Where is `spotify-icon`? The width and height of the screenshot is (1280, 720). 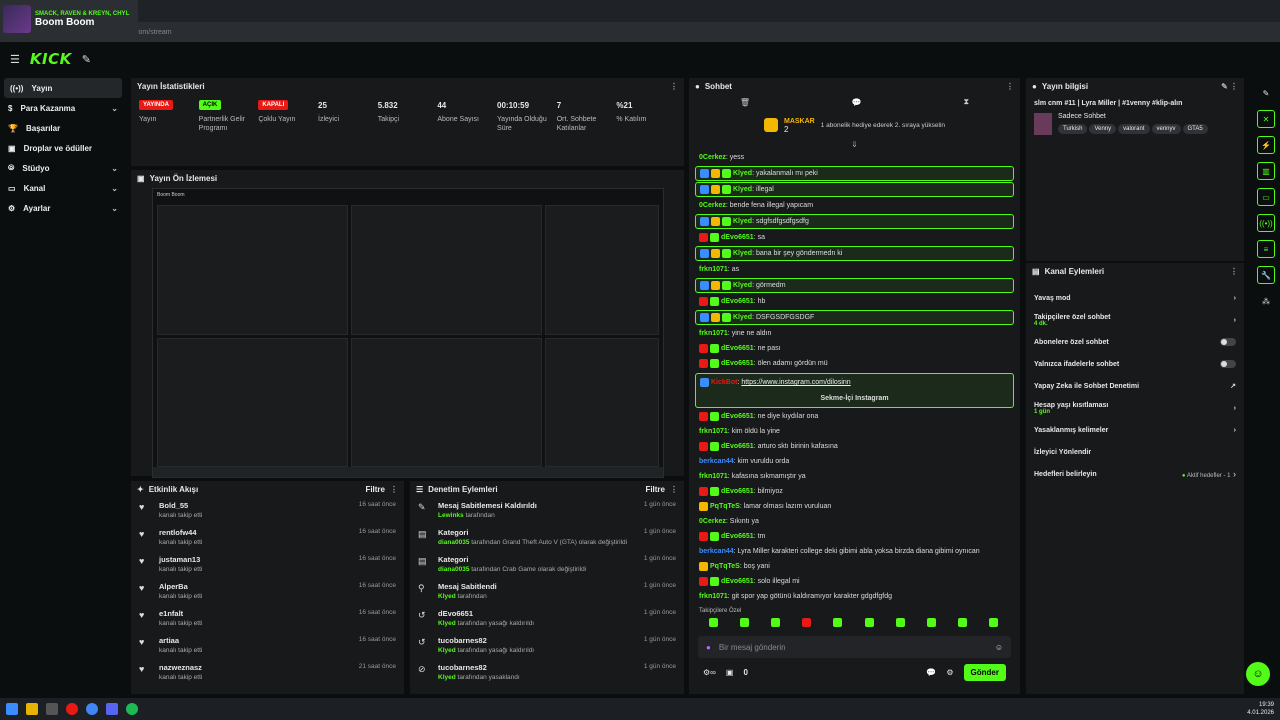
spotify-icon is located at coordinates (132, 709).